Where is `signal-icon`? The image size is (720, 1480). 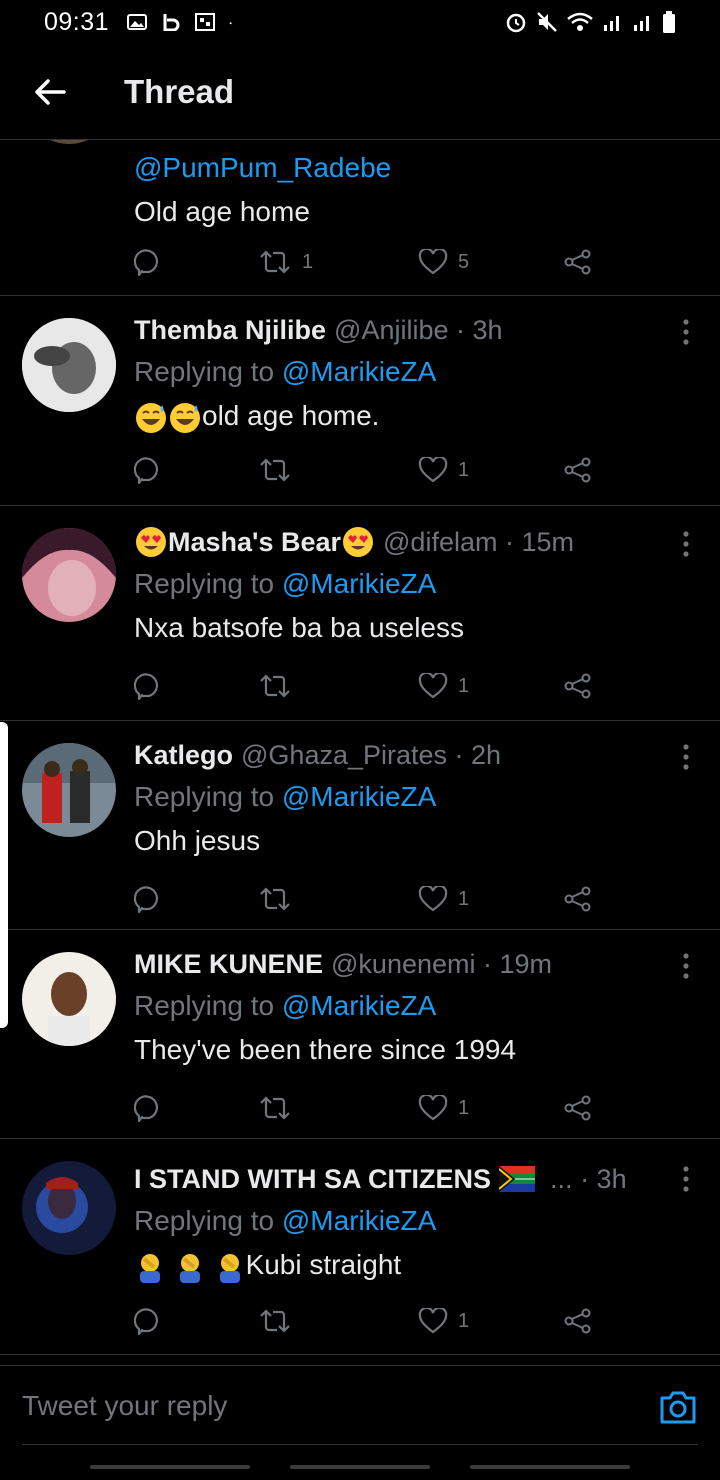
signal-icon is located at coordinates (611, 23).